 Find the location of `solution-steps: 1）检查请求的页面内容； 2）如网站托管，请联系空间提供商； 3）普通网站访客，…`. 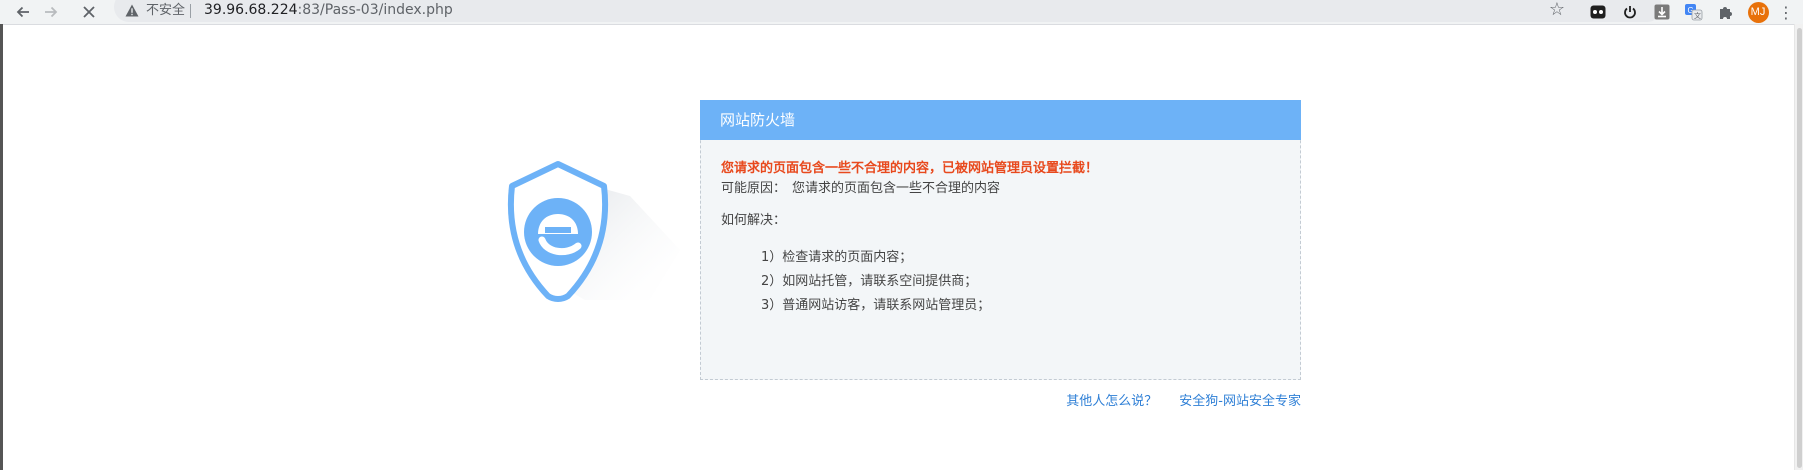

solution-steps: 1）检查请求的页面内容； 2）如网站托管，请联系空间提供商； 3）普通网站访客，… is located at coordinates (875, 282).